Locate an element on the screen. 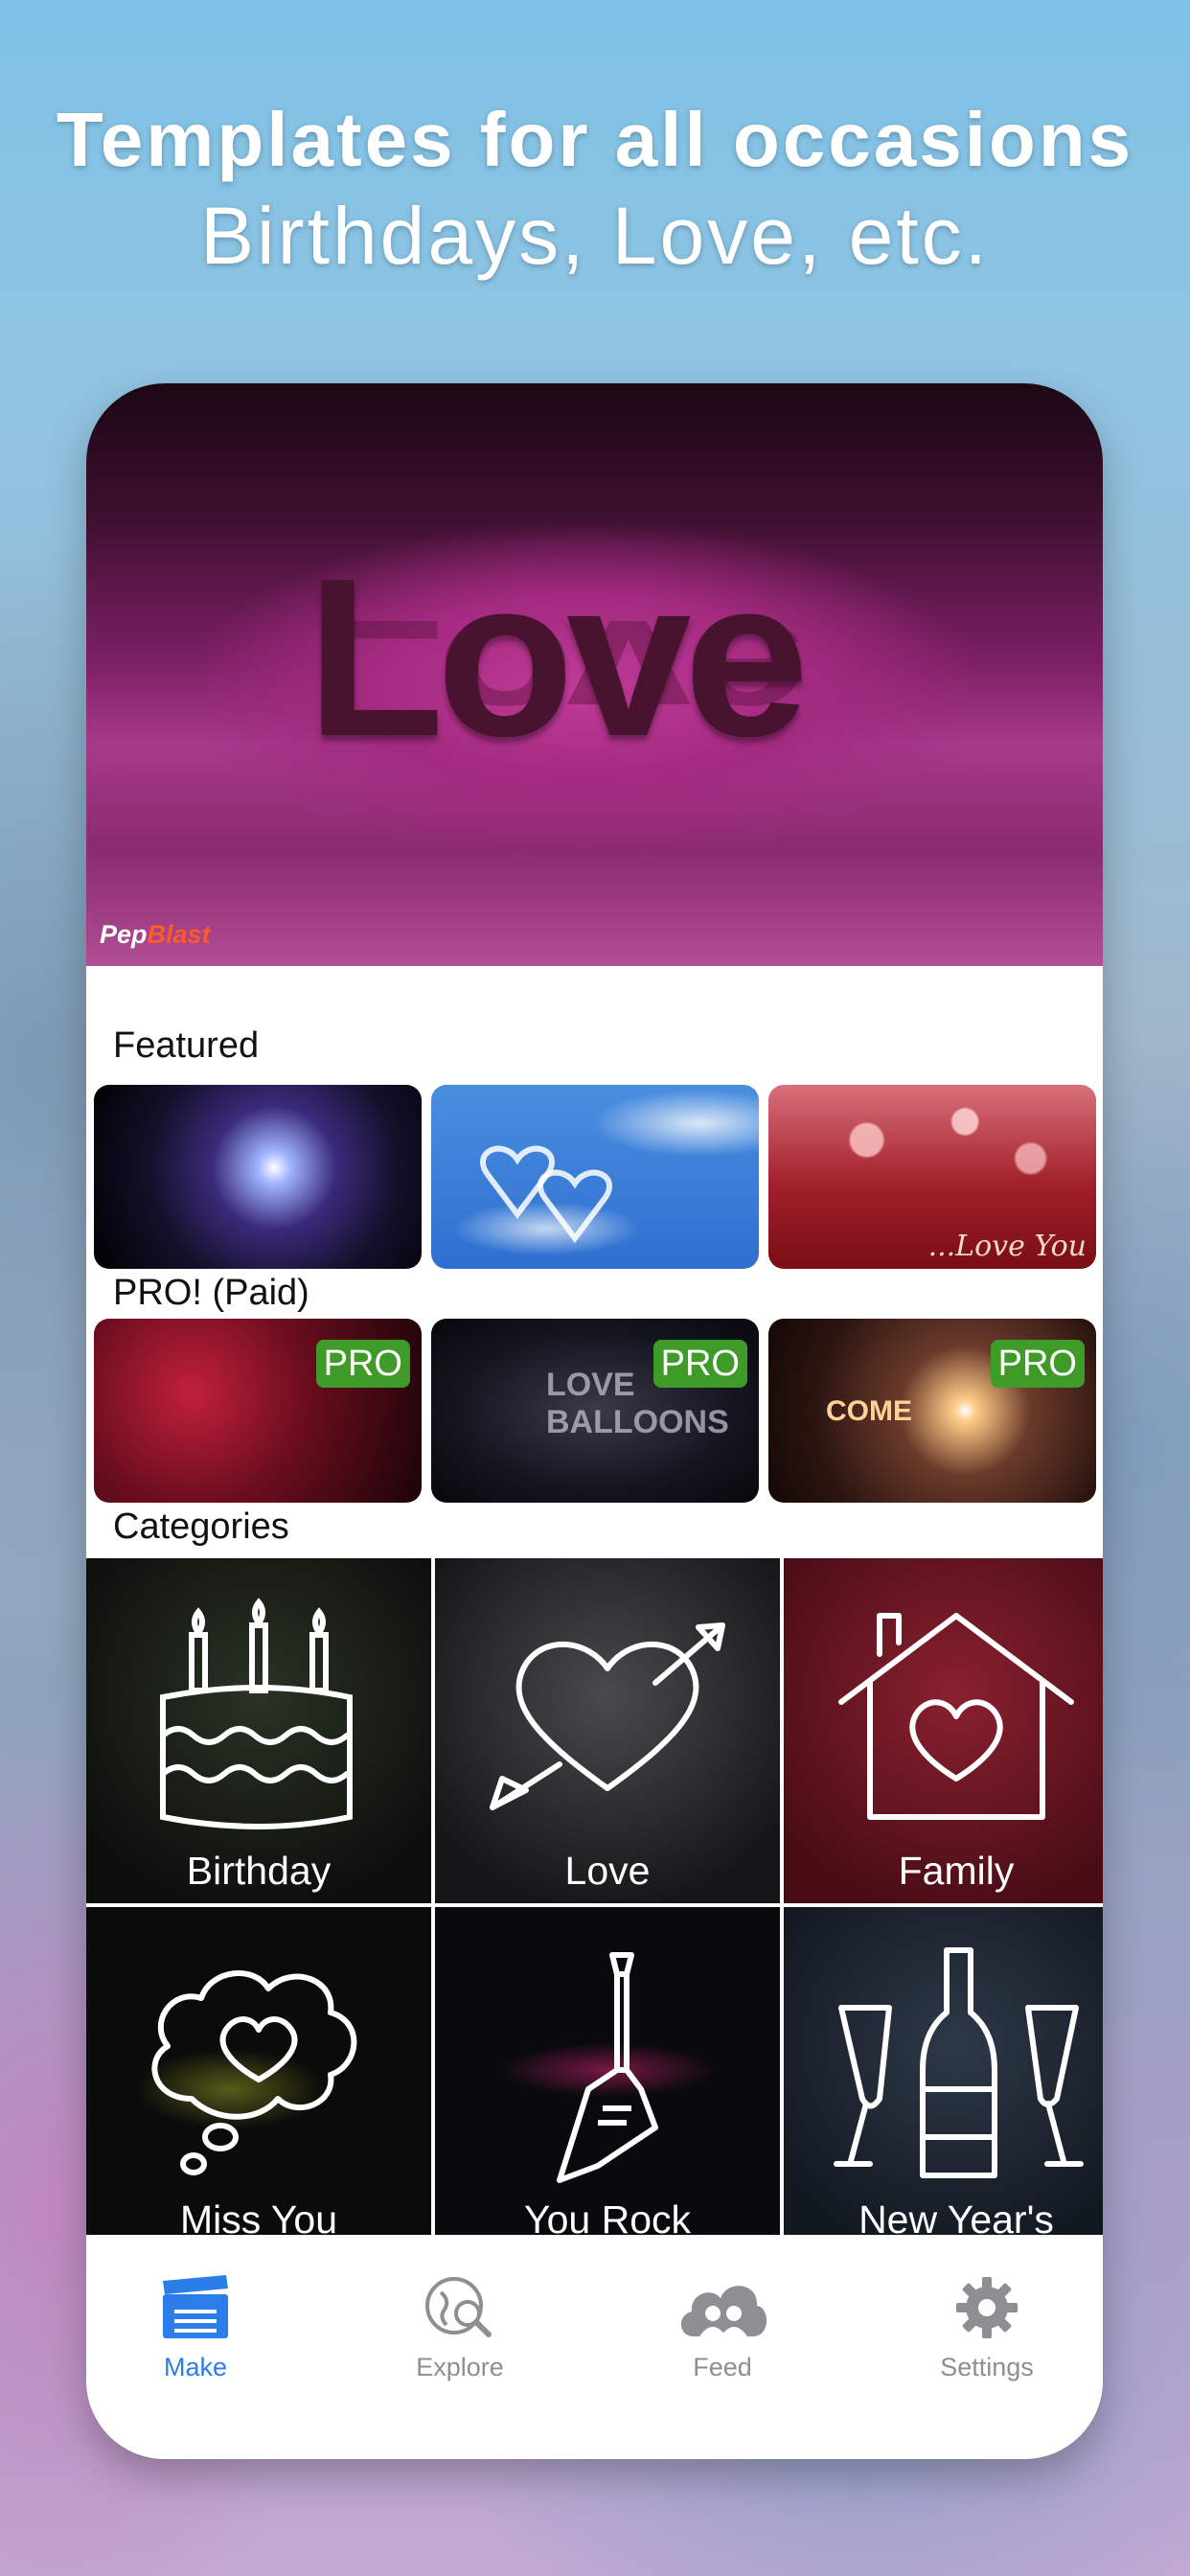 Image resolution: width=1190 pixels, height=2576 pixels. pro-thumb-3: COME PRO is located at coordinates (932, 1411).